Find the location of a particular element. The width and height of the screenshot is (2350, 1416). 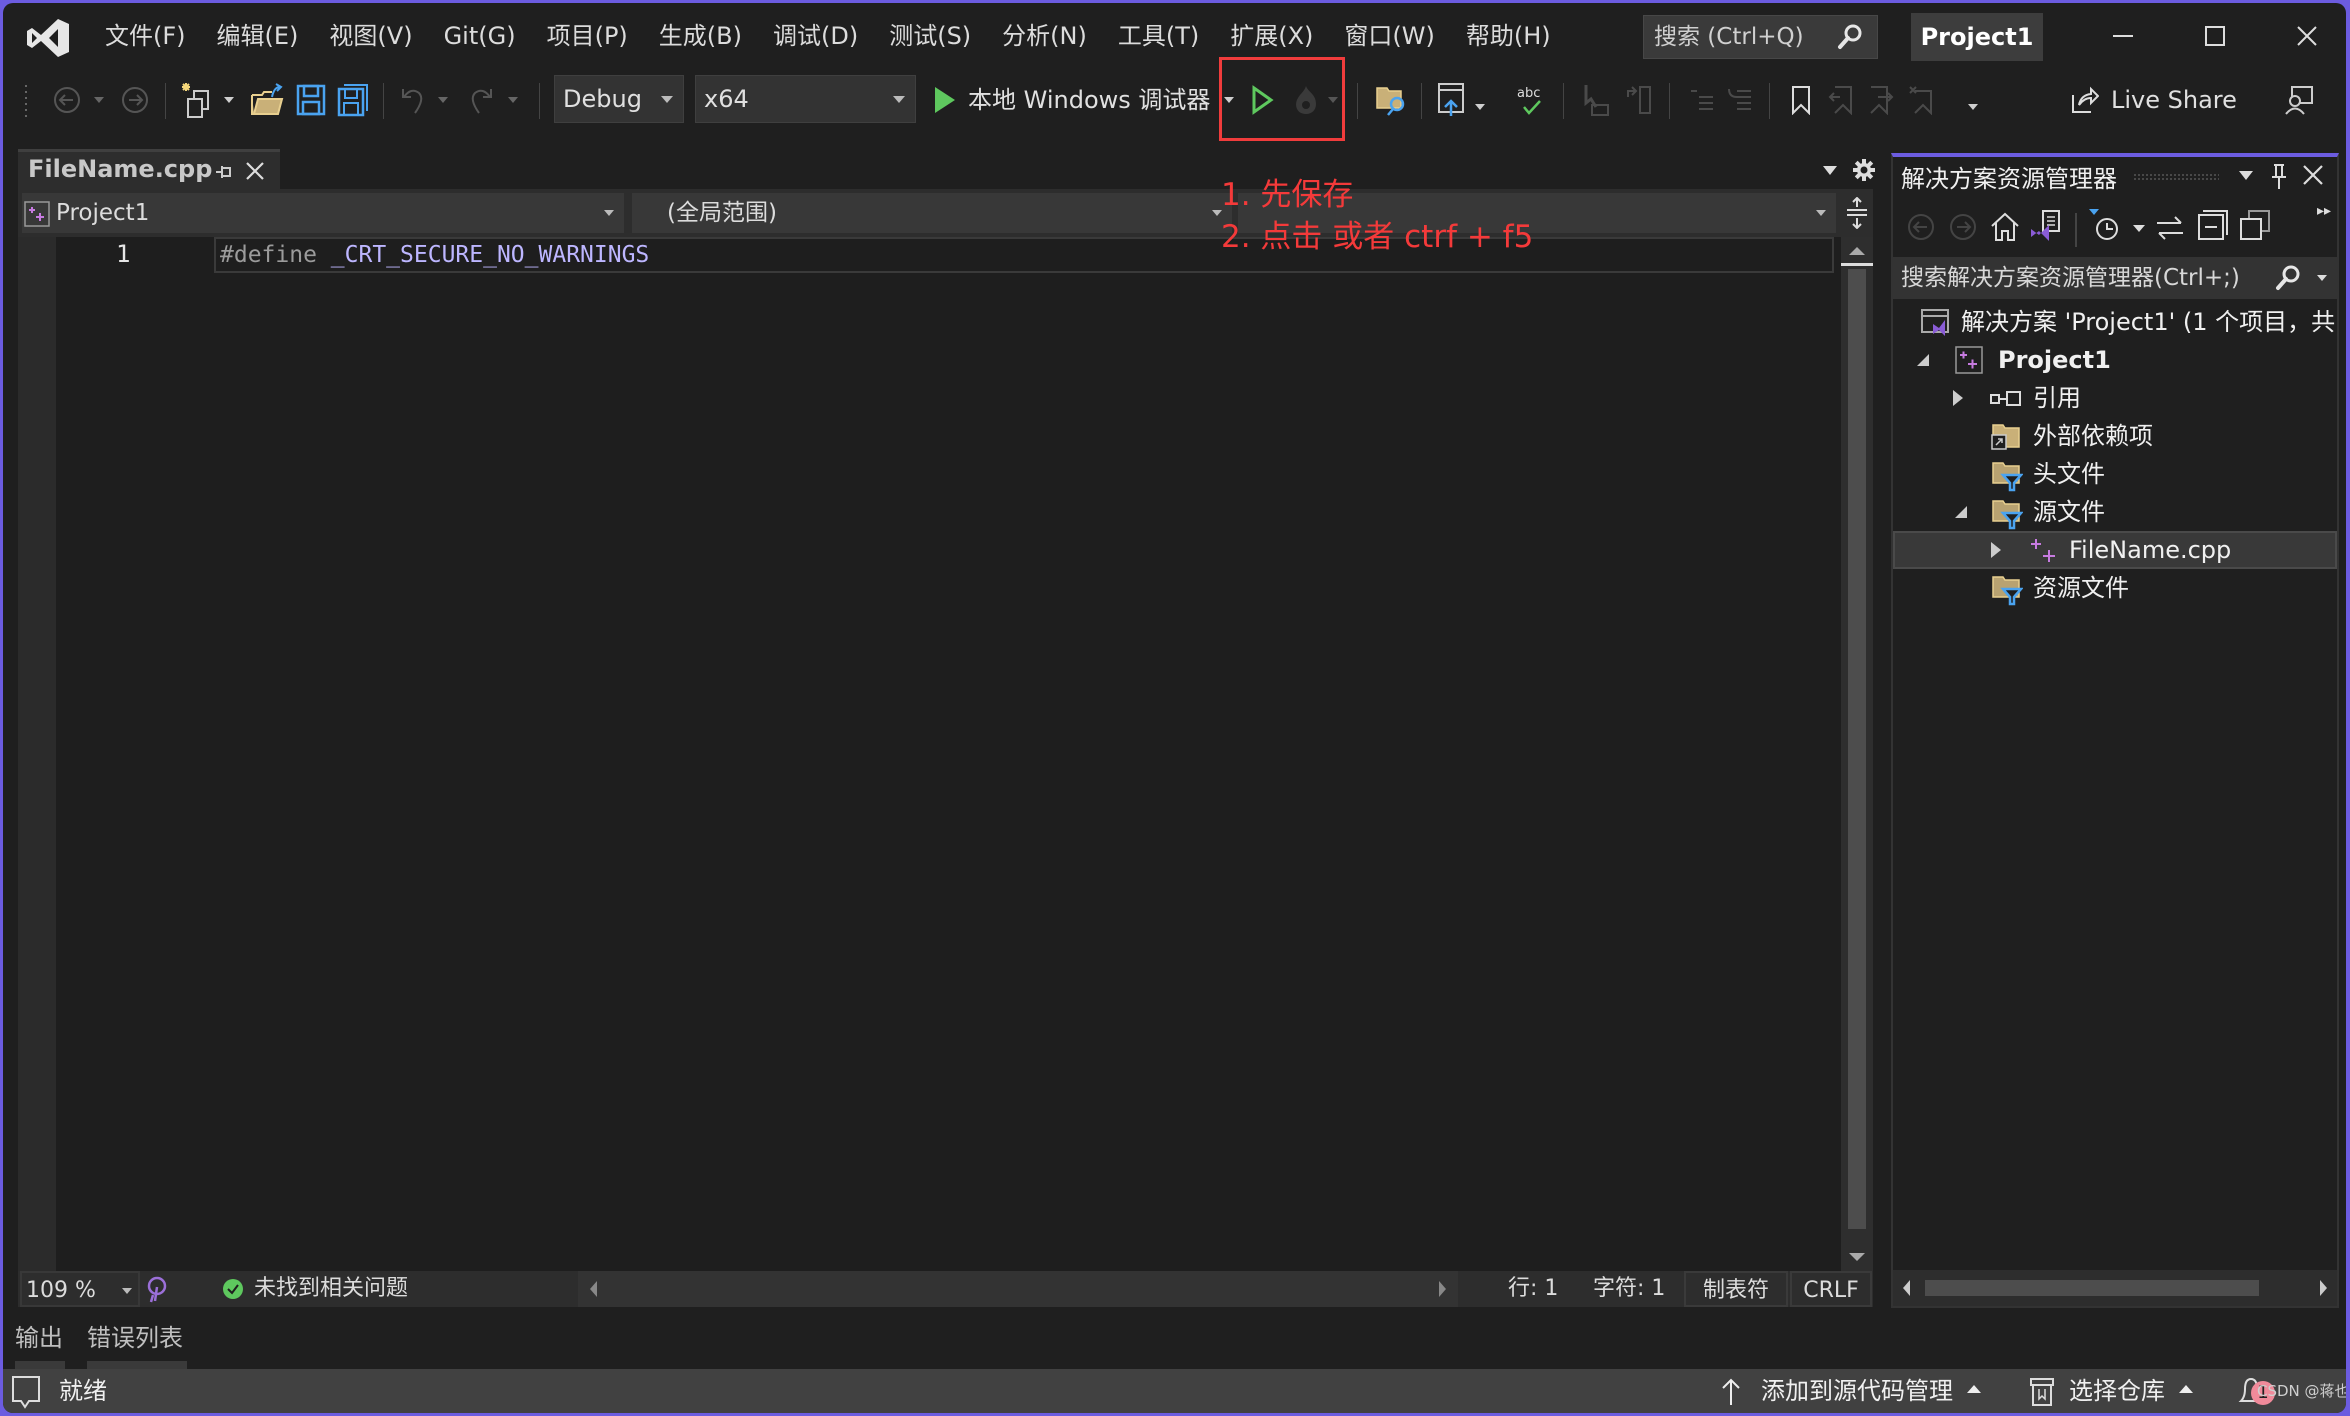

save-button is located at coordinates (311, 100).